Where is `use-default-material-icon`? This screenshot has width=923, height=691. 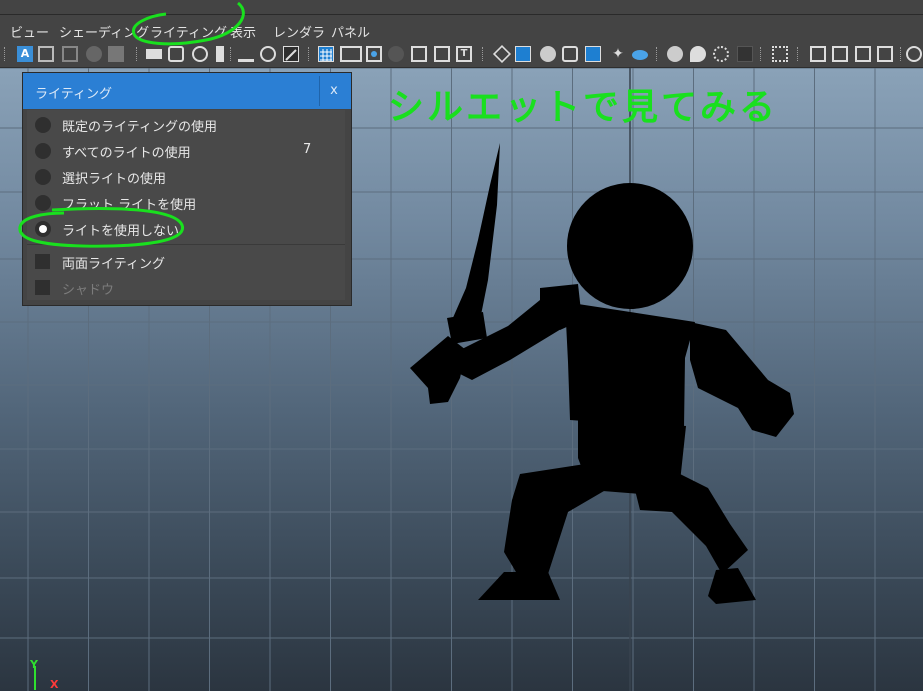 use-default-material-icon is located at coordinates (548, 54).